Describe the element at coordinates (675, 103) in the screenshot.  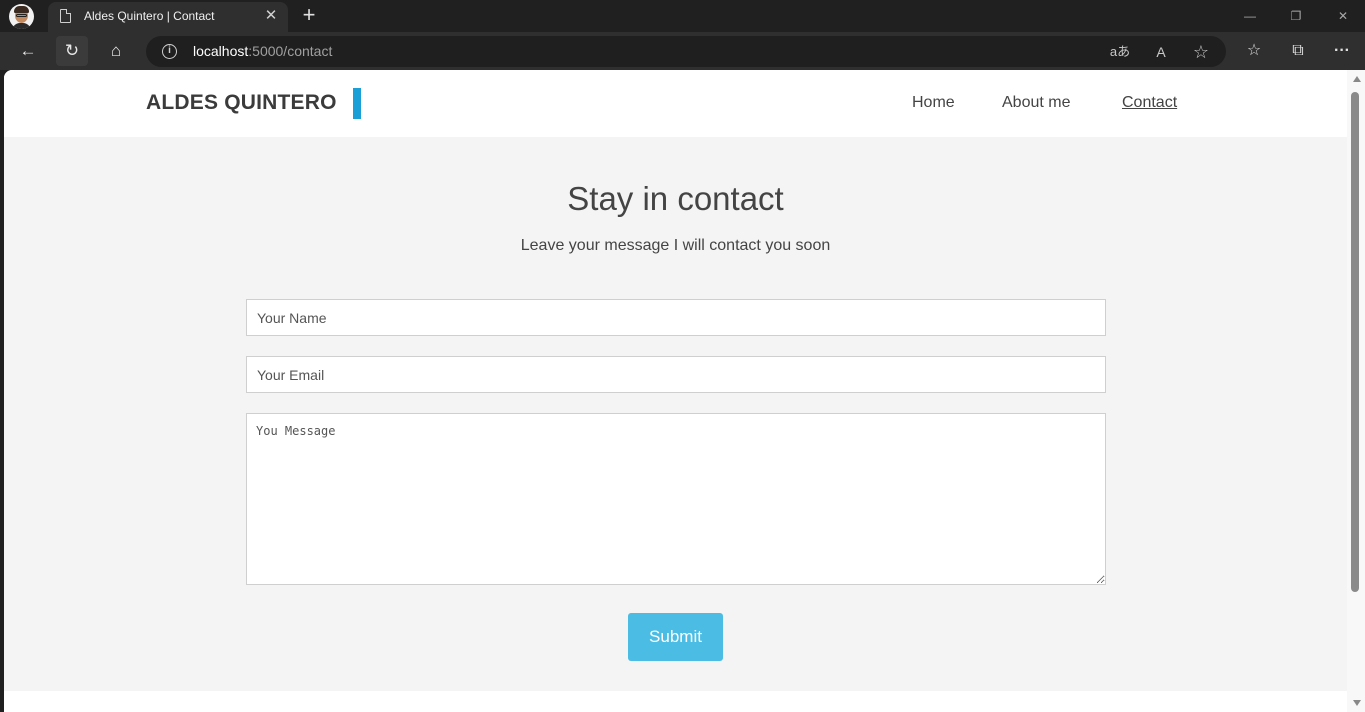
I see `site-header: ALDES QUINTERO Home About me Contact` at that location.